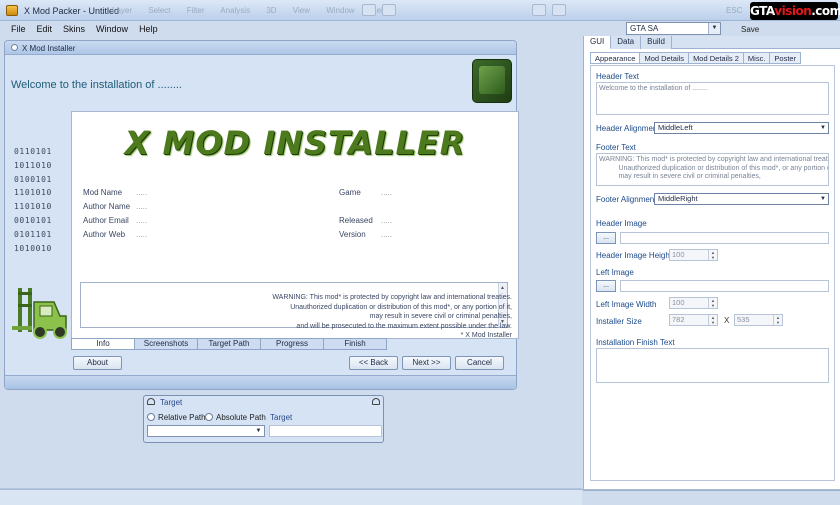  What do you see at coordinates (72, 11) in the screenshot?
I see `window-title: X Mod Packer - Untitled` at bounding box center [72, 11].